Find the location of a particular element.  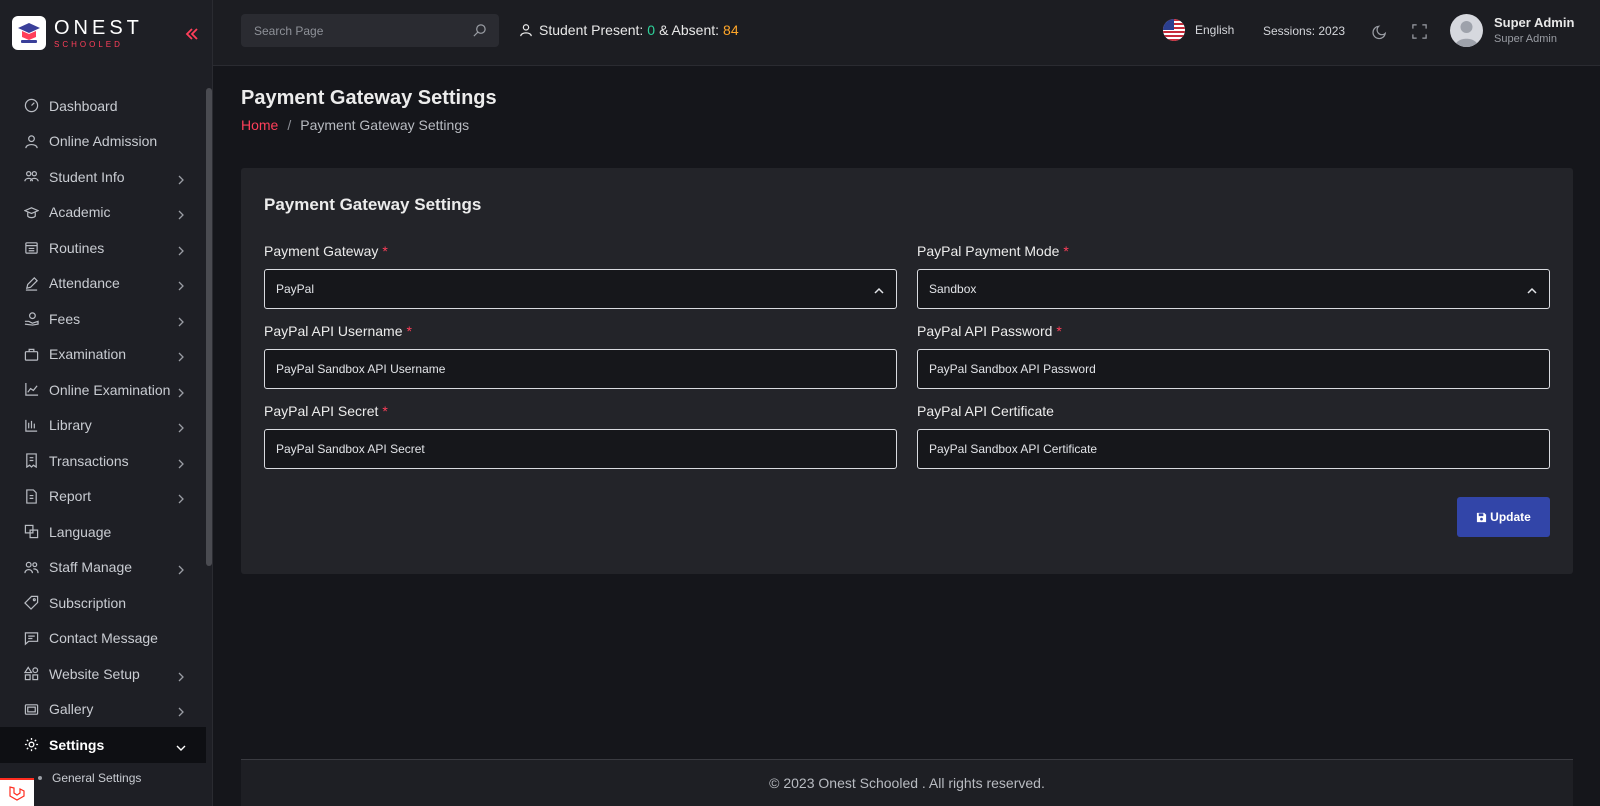

sidebar-item-attendance: Attendance is located at coordinates (103, 284).